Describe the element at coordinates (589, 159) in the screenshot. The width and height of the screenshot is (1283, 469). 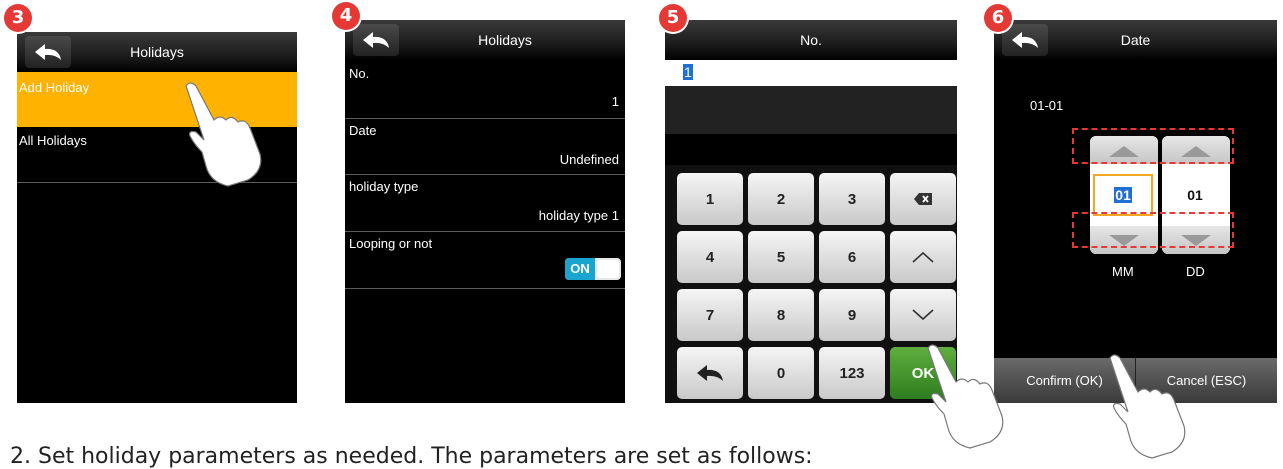
I see `field-value: Undefined` at that location.